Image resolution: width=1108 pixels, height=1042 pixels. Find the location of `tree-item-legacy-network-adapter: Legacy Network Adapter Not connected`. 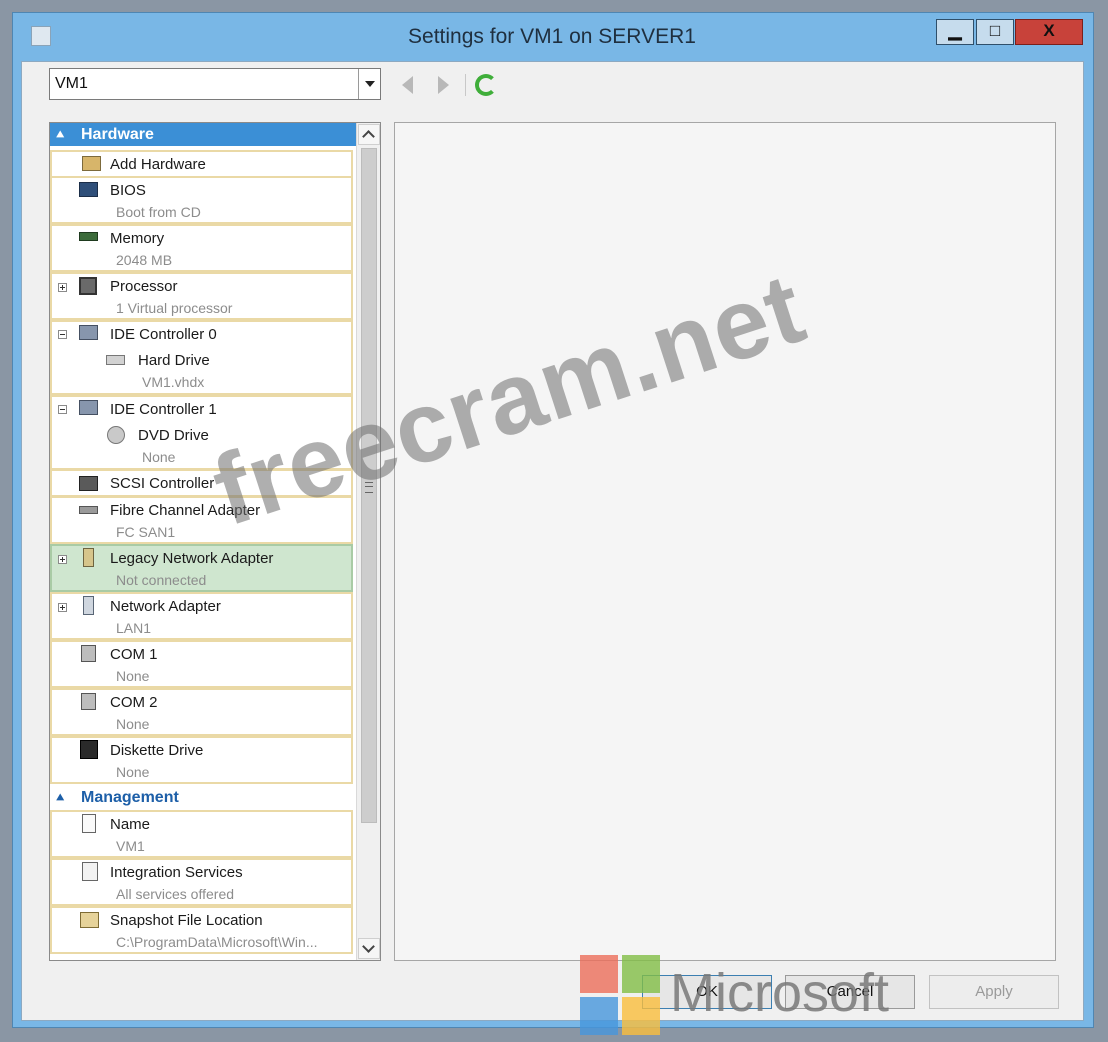

tree-item-legacy-network-adapter: Legacy Network Adapter Not connected is located at coordinates (201, 568).